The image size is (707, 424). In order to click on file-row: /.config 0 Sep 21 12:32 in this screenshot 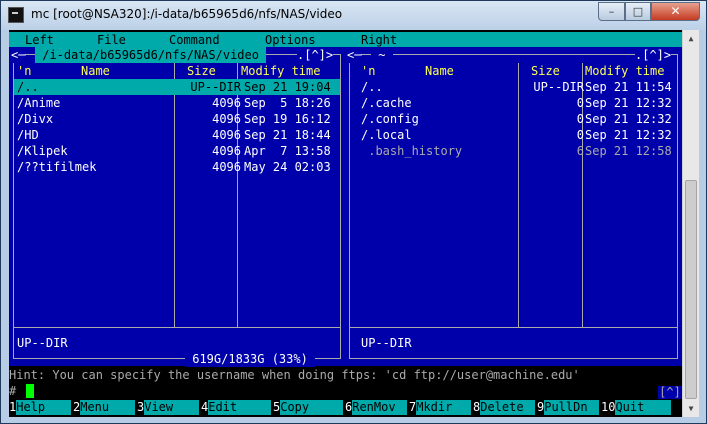, I will do `click(513, 119)`.